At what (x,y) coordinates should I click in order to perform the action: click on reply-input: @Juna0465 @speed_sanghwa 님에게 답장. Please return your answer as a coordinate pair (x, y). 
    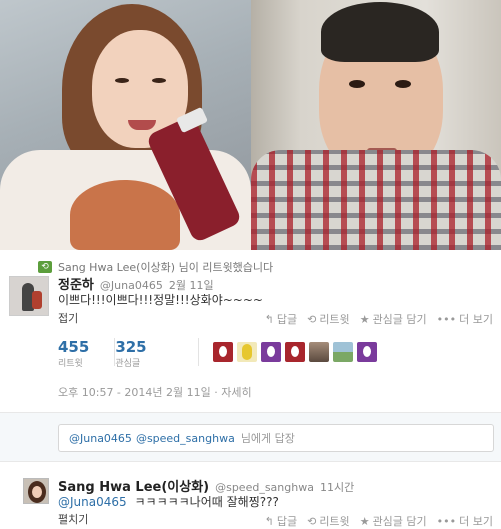
    Looking at the image, I should click on (276, 438).